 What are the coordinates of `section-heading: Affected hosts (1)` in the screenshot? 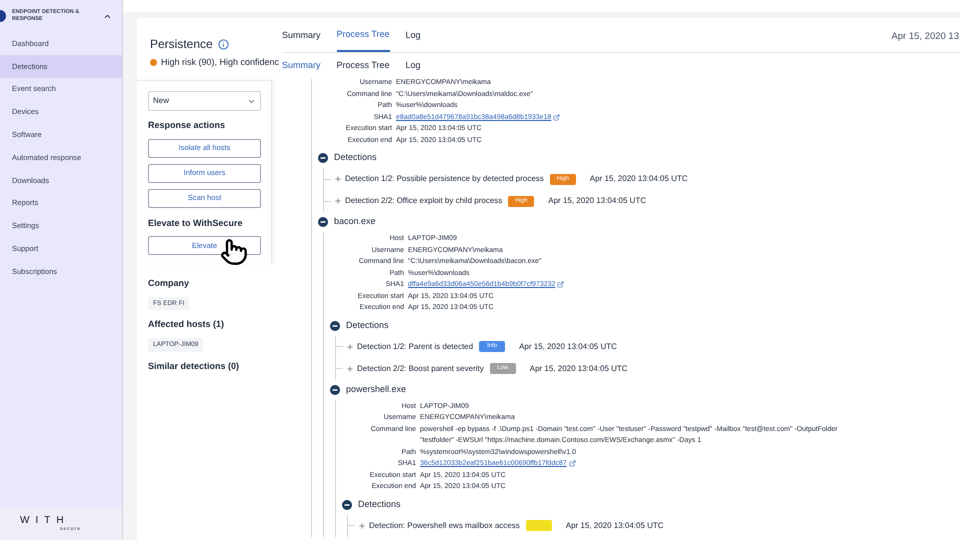 It's located at (186, 325).